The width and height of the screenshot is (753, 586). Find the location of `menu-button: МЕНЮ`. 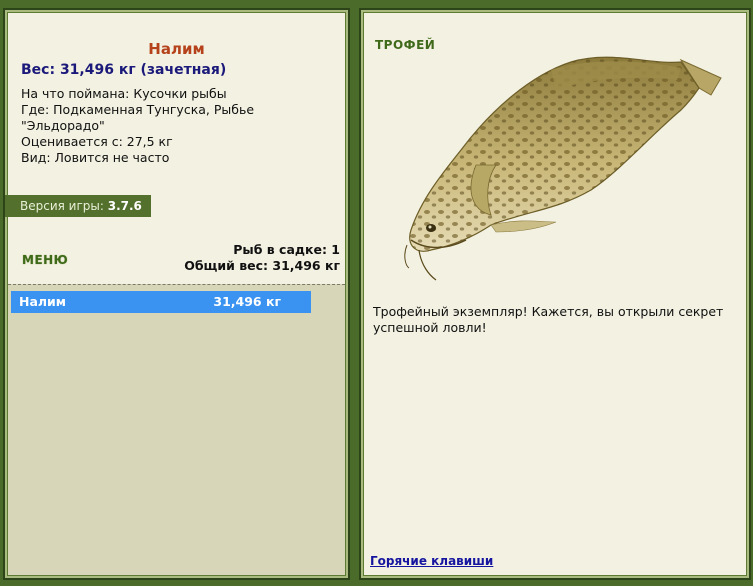

menu-button: МЕНЮ is located at coordinates (45, 260).